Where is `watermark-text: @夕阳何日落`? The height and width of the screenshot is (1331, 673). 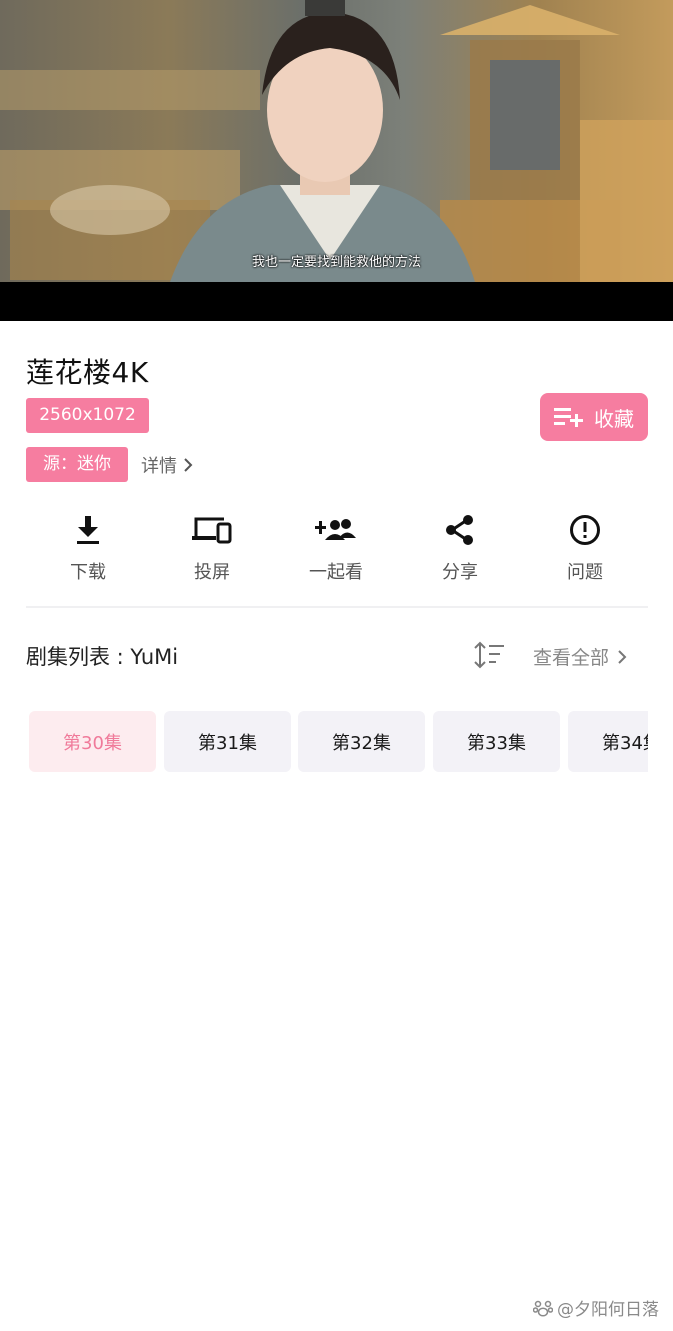 watermark-text: @夕阳何日落 is located at coordinates (608, 1310).